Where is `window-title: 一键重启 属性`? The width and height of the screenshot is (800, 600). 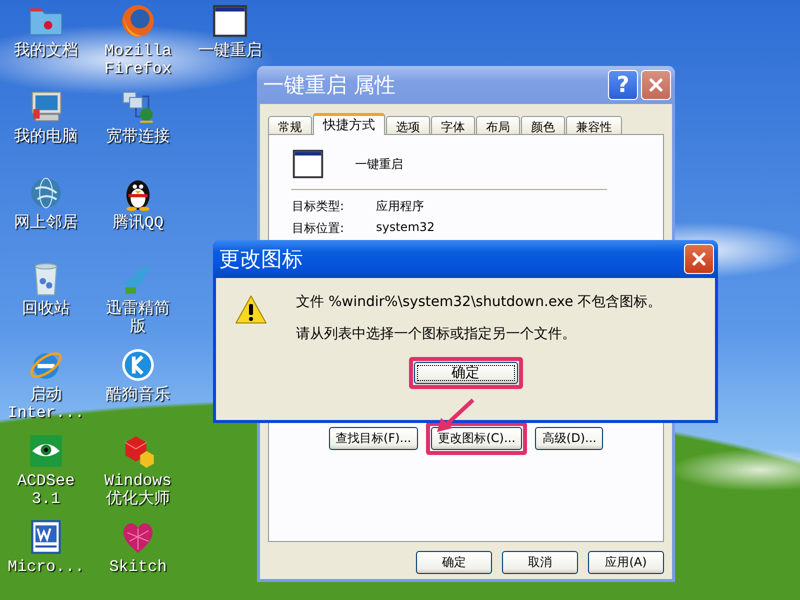 window-title: 一键重启 属性 is located at coordinates (330, 85).